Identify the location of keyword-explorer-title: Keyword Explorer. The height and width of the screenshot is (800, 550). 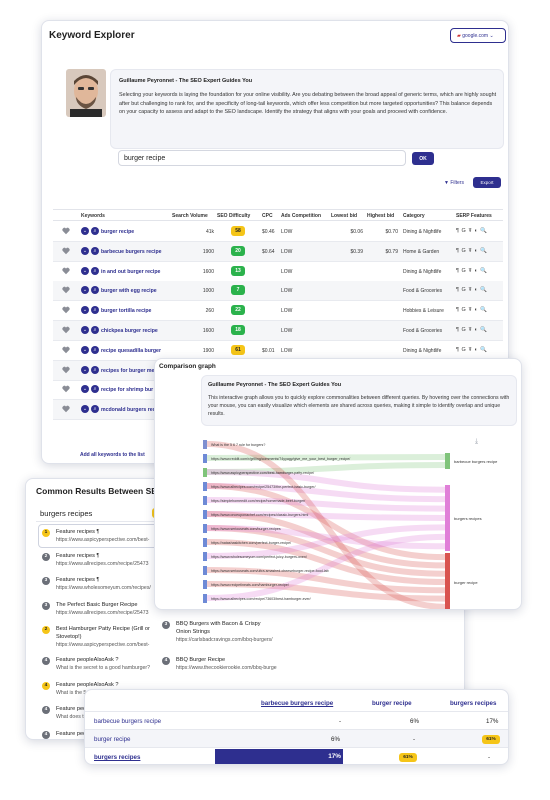
(92, 35).